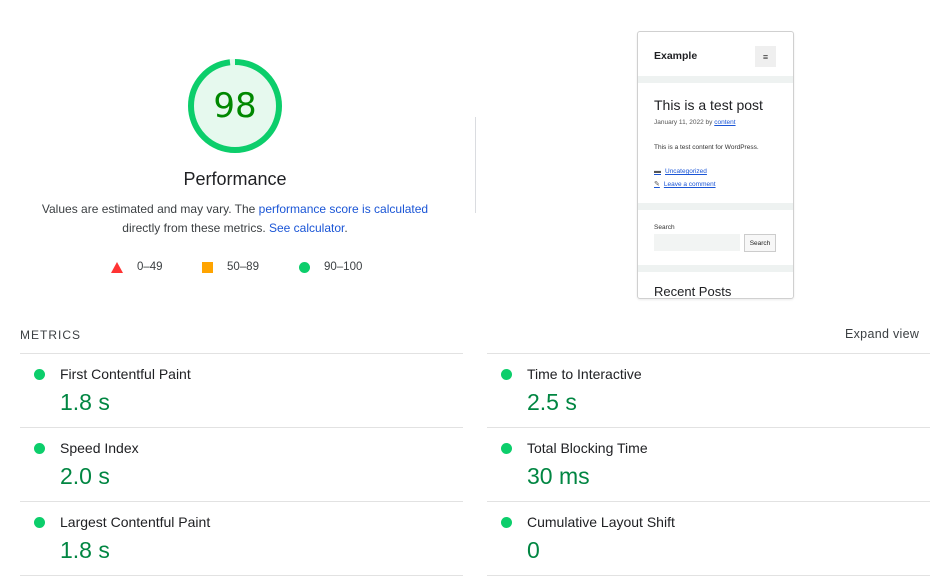 The width and height of the screenshot is (948, 579). I want to click on preview-category-link: Uncategorized, so click(686, 171).